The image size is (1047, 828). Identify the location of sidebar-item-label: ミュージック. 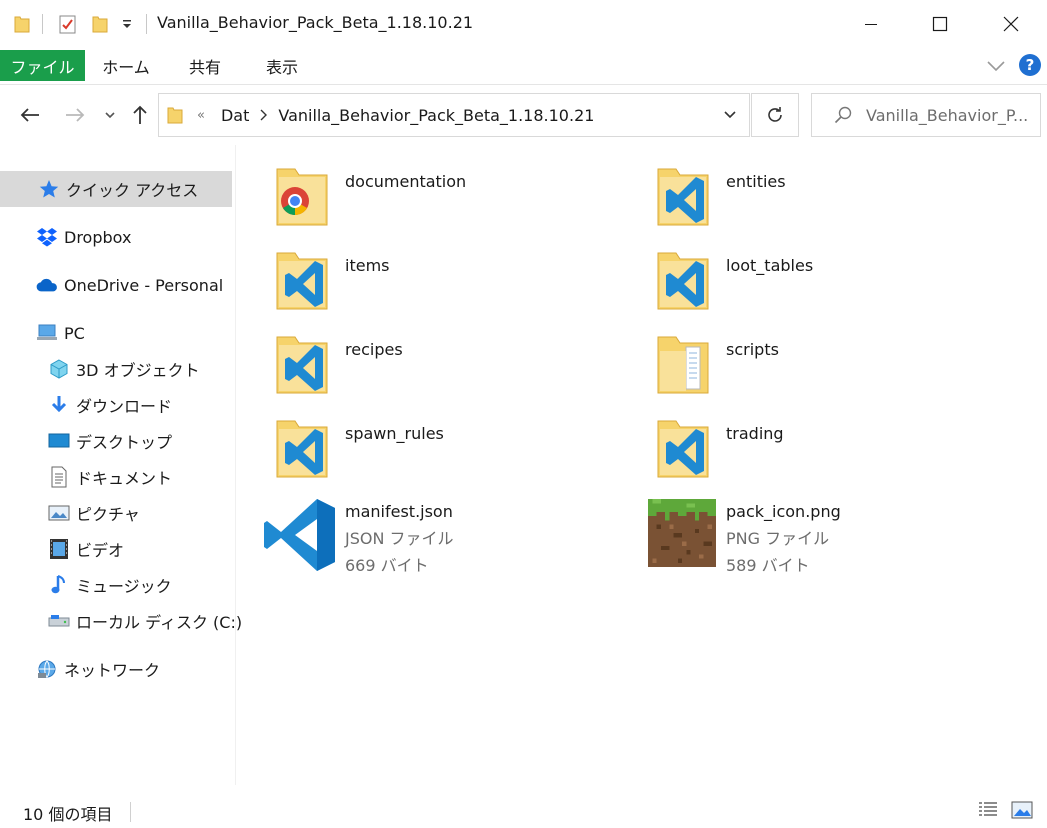
(124, 586).